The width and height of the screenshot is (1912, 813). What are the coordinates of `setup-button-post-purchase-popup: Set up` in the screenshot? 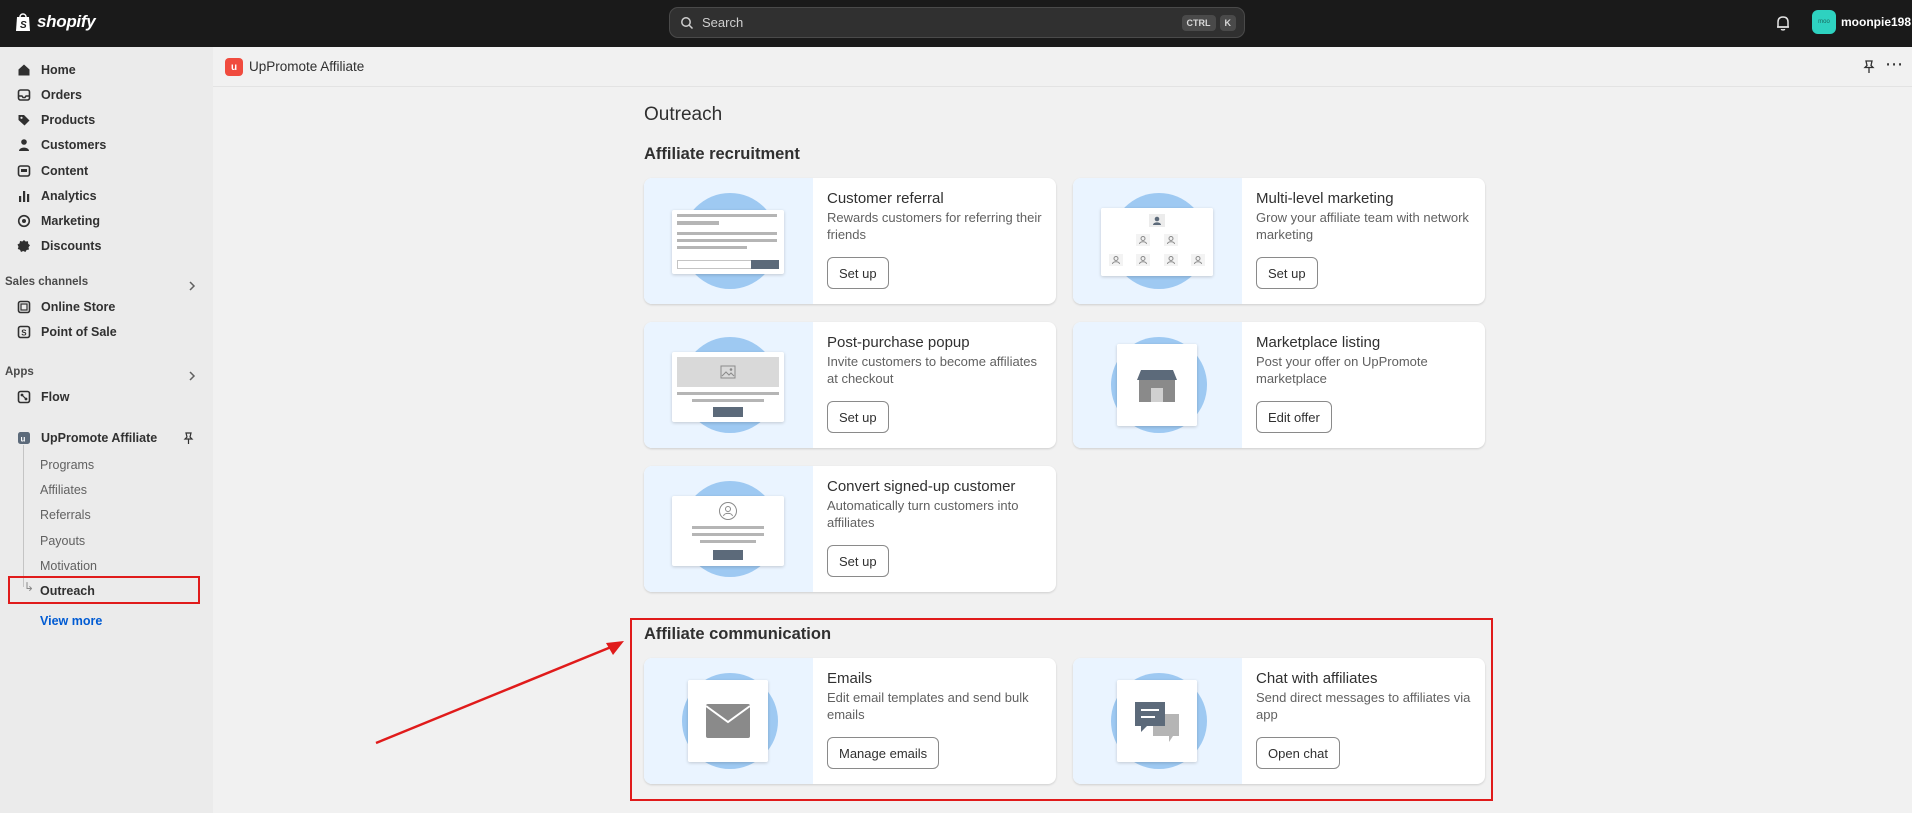 It's located at (858, 417).